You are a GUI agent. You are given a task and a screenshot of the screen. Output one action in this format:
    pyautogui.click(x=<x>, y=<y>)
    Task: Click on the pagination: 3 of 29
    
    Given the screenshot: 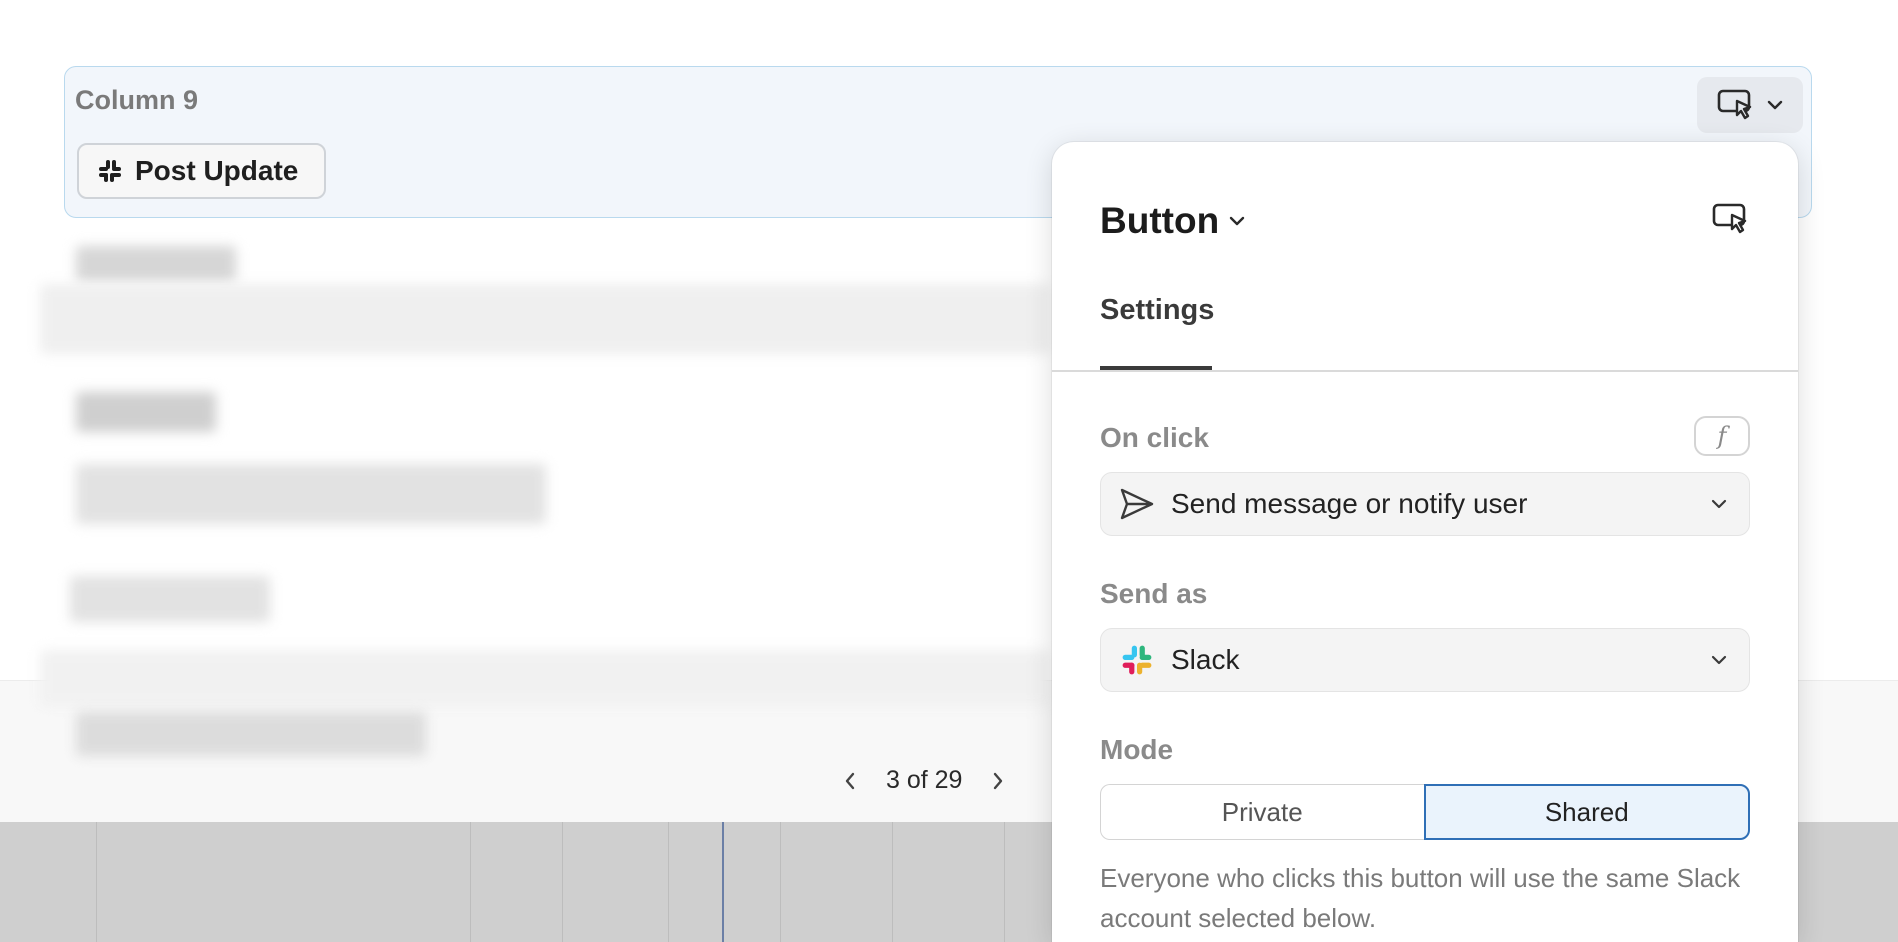 What is the action you would take?
    pyautogui.click(x=924, y=780)
    